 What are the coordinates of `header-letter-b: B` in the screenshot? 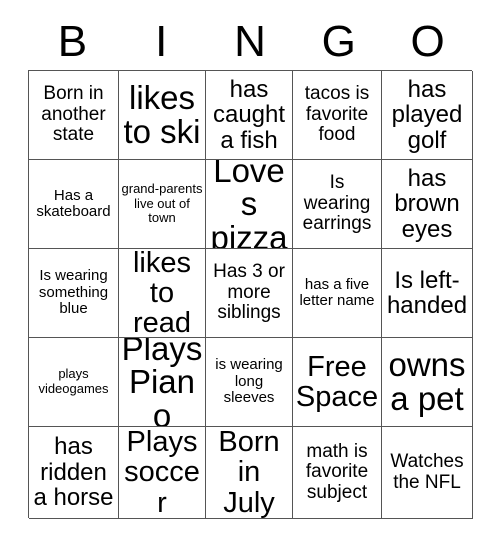 It's located at (72, 41).